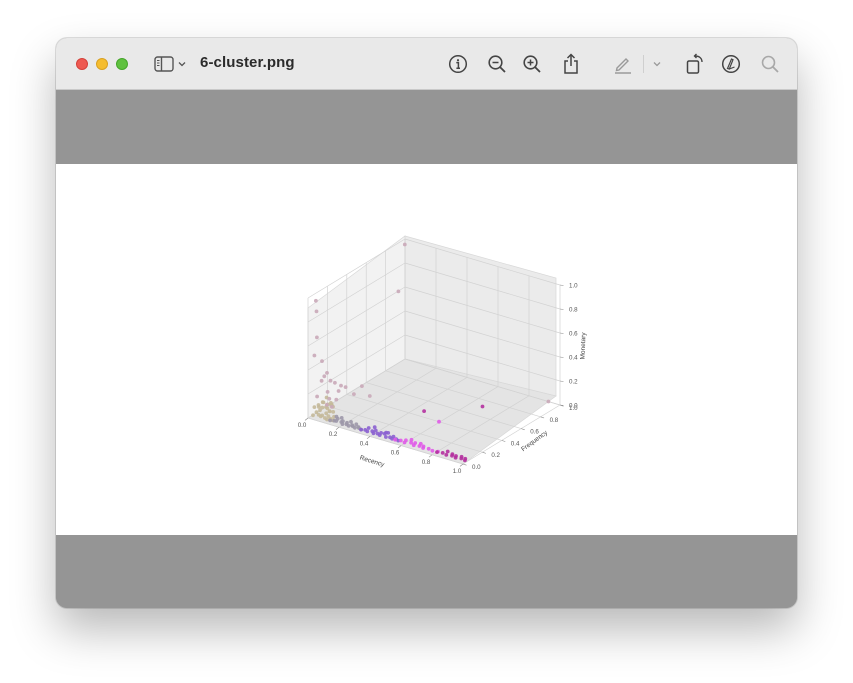 This screenshot has height=683, width=853. I want to click on z-tick-label: 0.2, so click(573, 382).